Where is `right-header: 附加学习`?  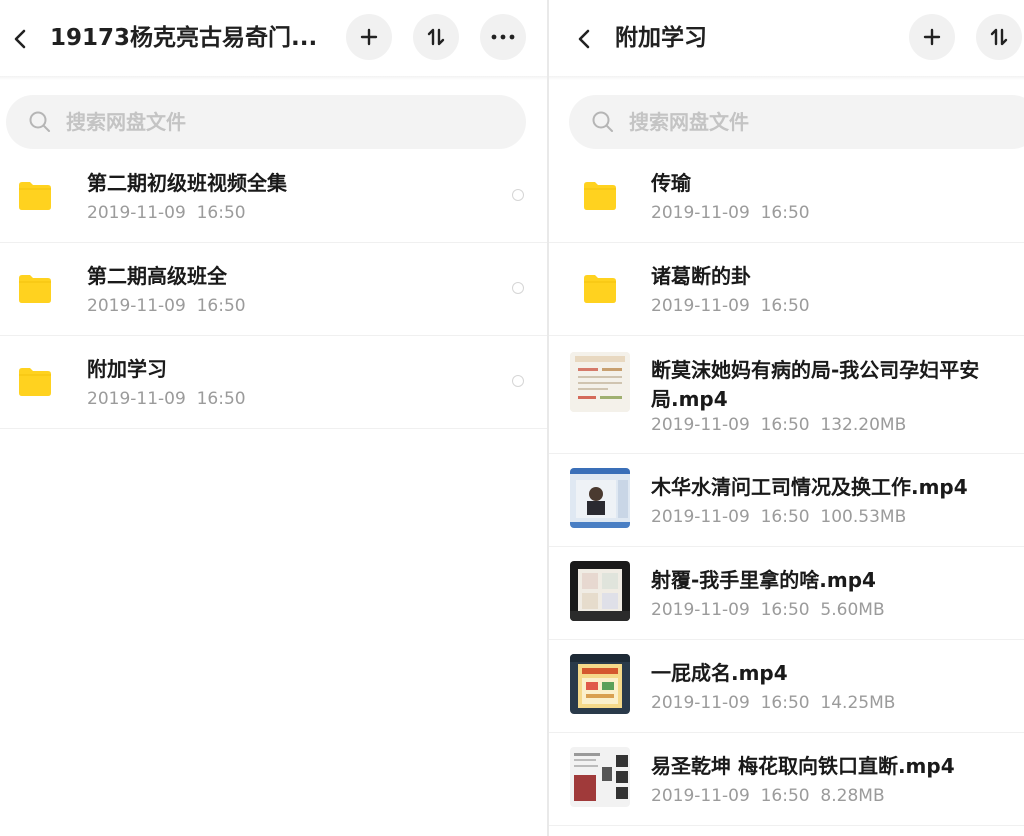 right-header: 附加学习 is located at coordinates (786, 38).